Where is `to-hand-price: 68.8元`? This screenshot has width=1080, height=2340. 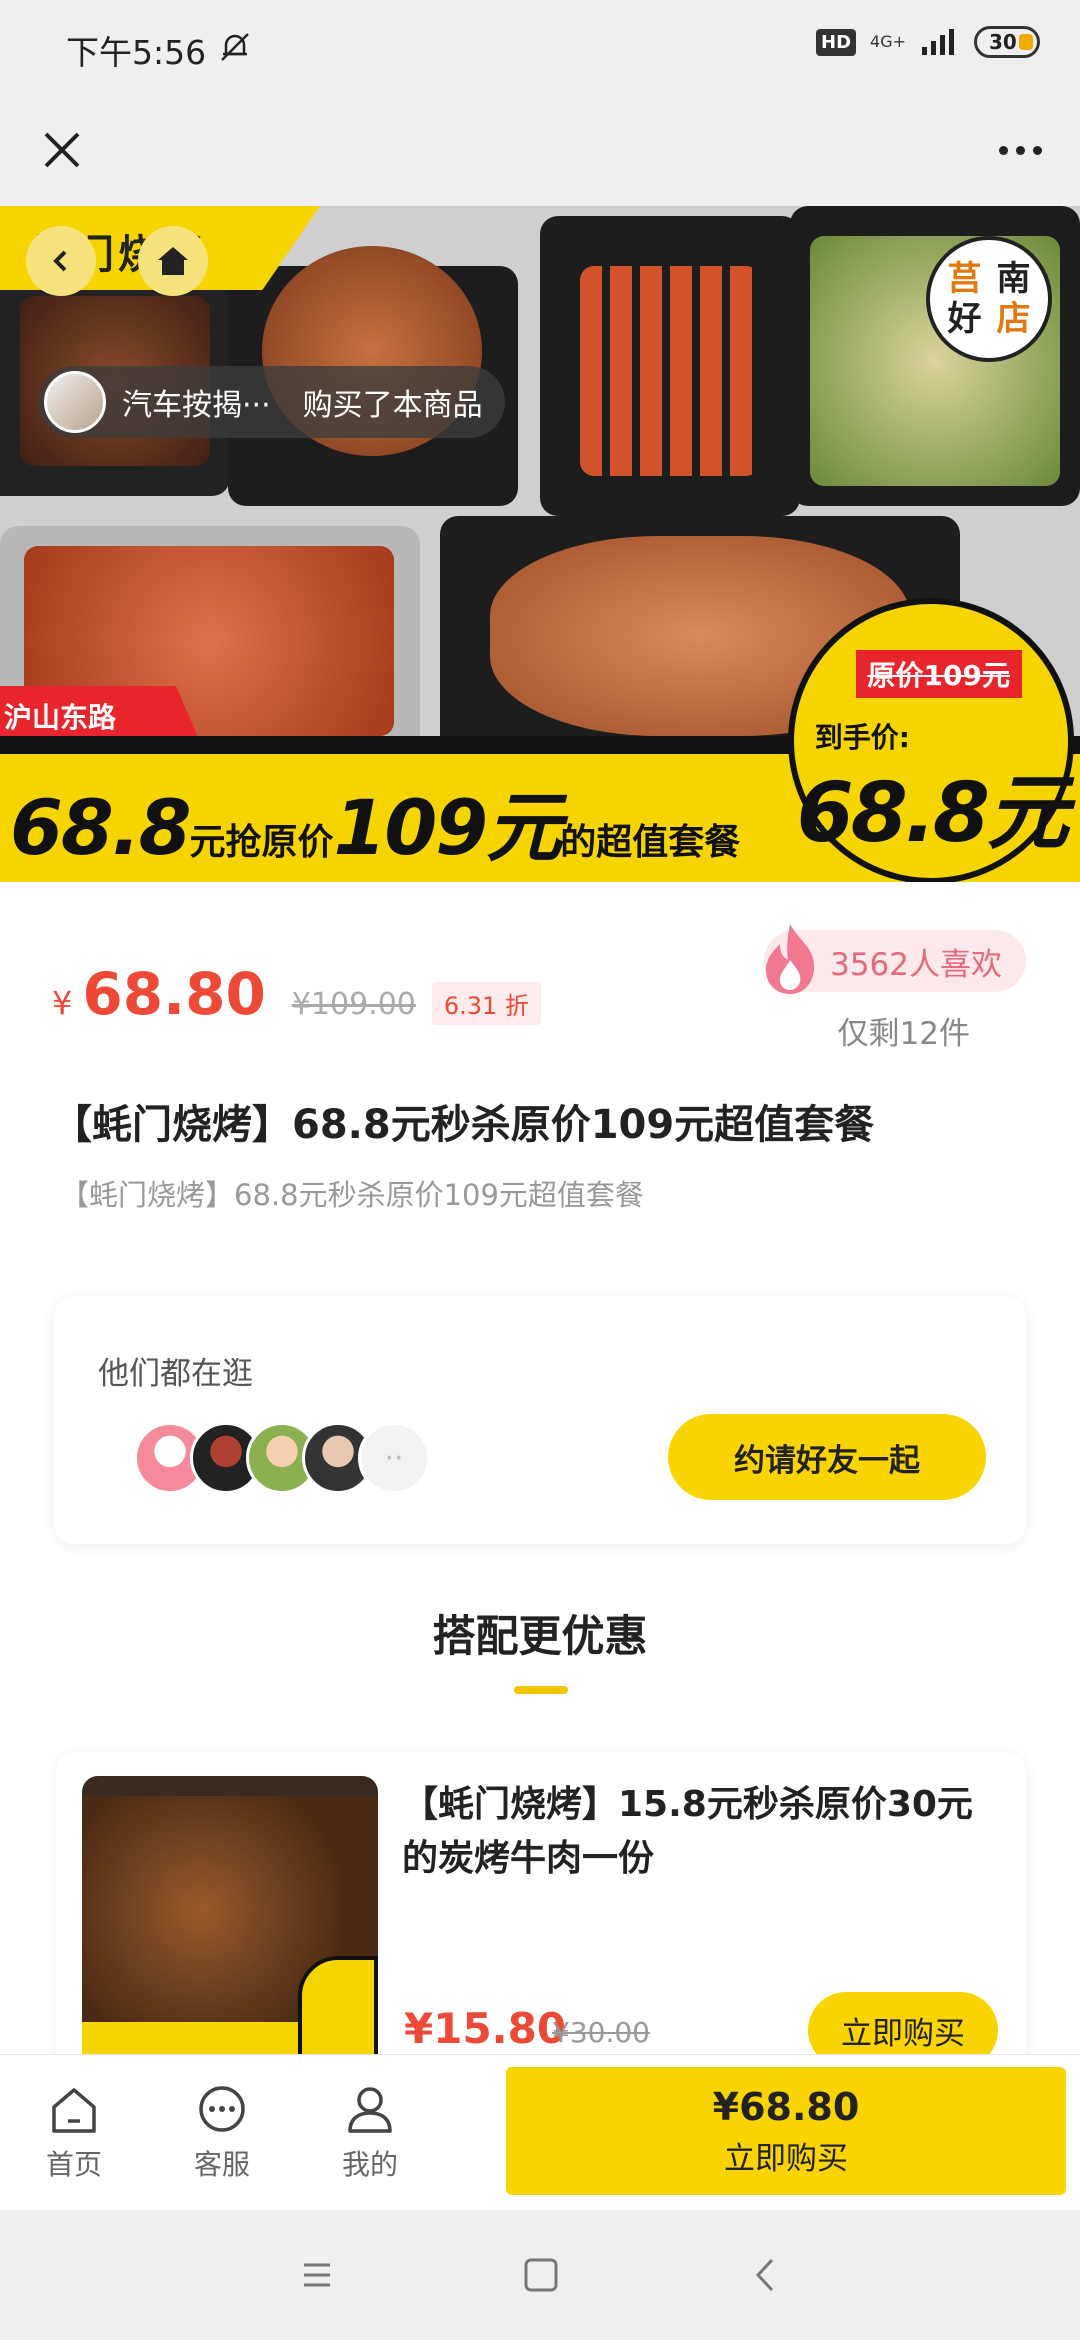 to-hand-price: 68.8元 is located at coordinates (932, 813).